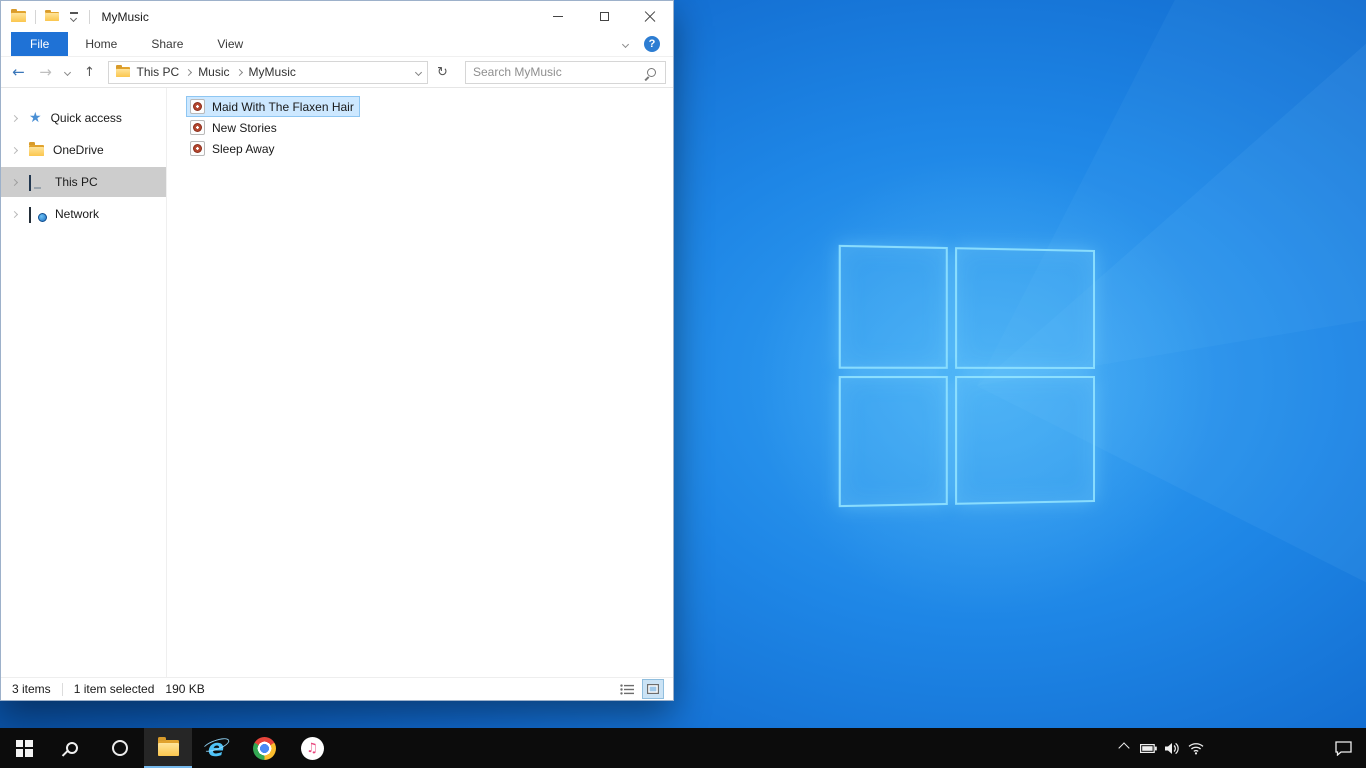 The image size is (1366, 768). I want to click on window-icon, so click(18, 15).